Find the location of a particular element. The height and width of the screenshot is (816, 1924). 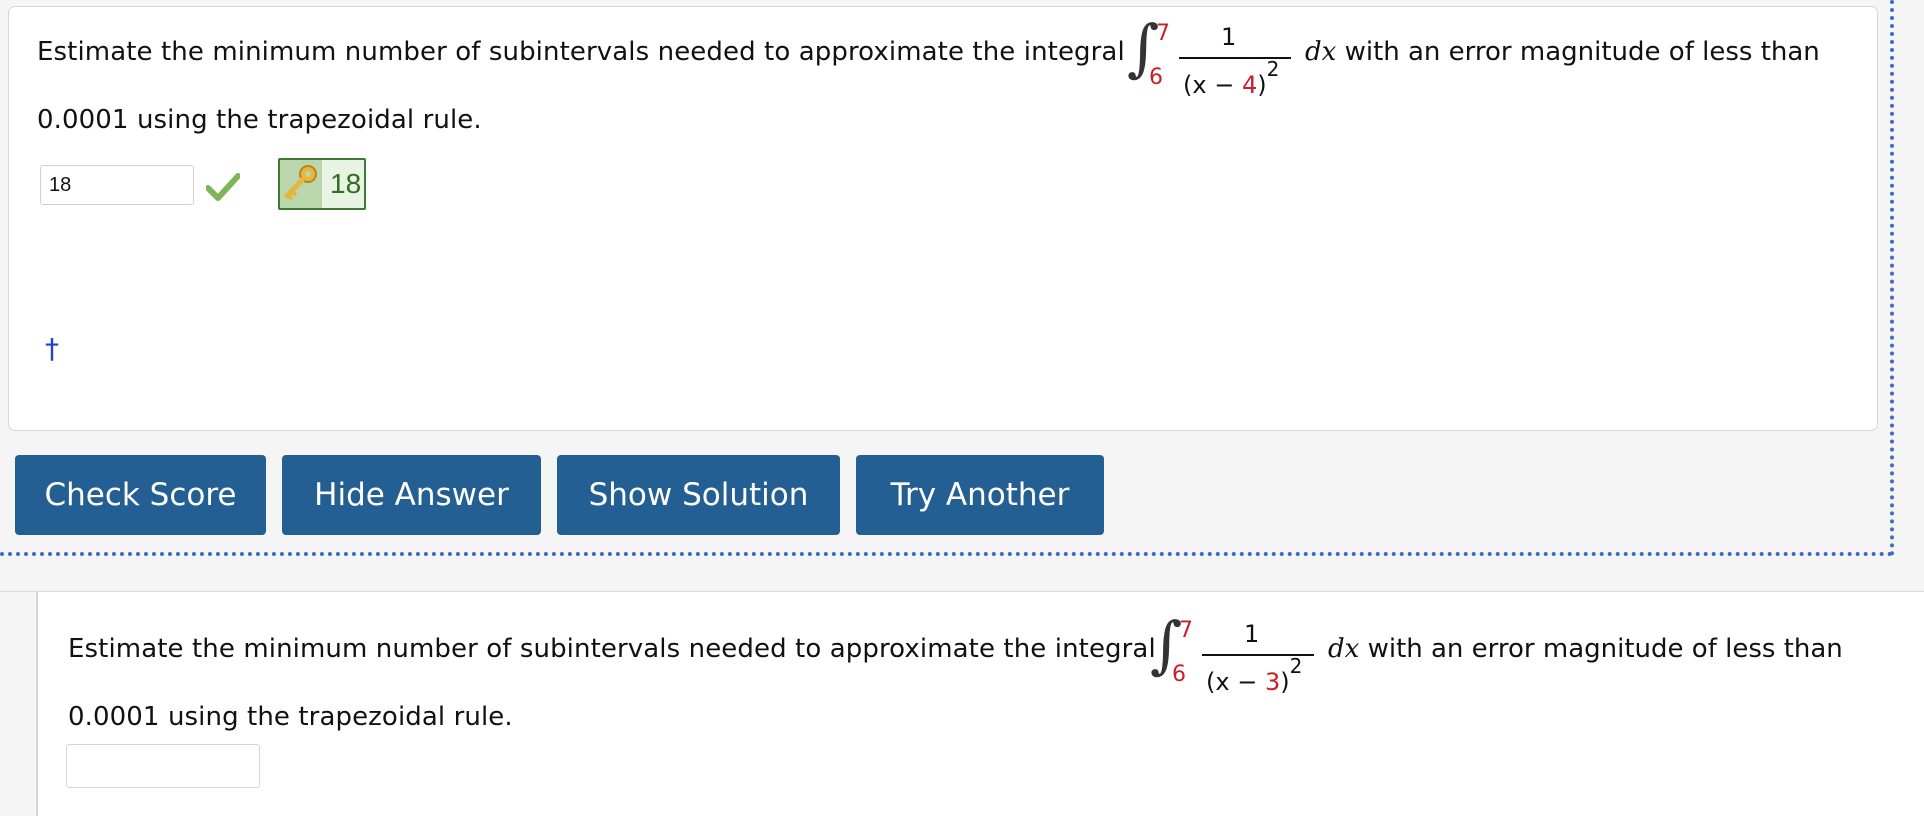

fraction-denominator: (x − 3)2 is located at coordinates (1254, 675).